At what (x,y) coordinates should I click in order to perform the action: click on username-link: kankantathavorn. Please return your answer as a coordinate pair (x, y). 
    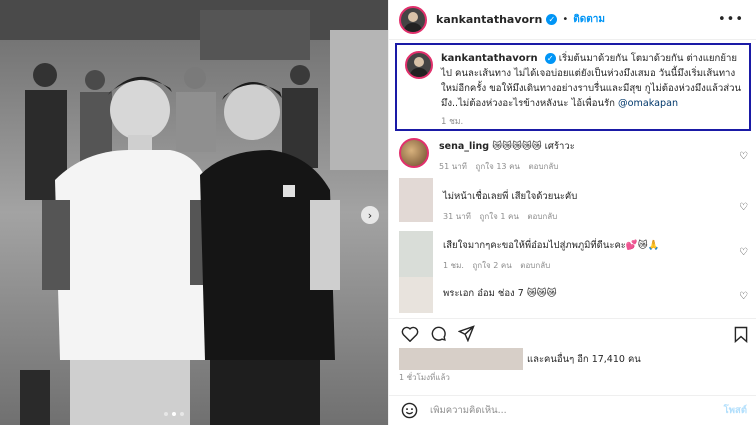
    Looking at the image, I should click on (489, 19).